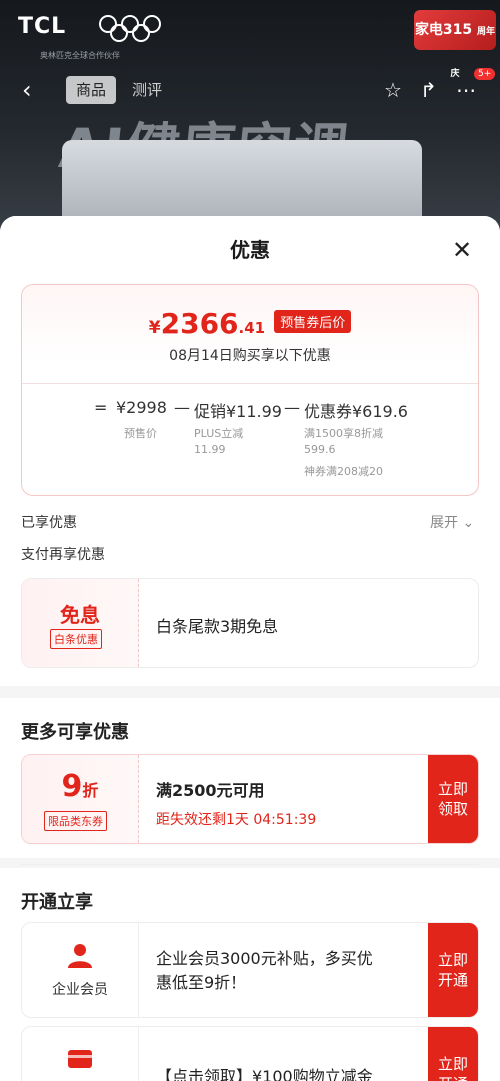  What do you see at coordinates (75, 821) in the screenshot?
I see `category-coupon-tag: 限品类东券` at bounding box center [75, 821].